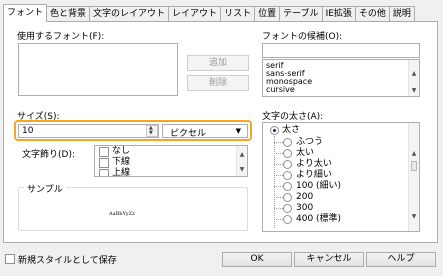 Image resolution: width=443 pixels, height=276 pixels. Describe the element at coordinates (413, 177) in the screenshot. I see `weight-scrollbar: ▲ ▼` at that location.